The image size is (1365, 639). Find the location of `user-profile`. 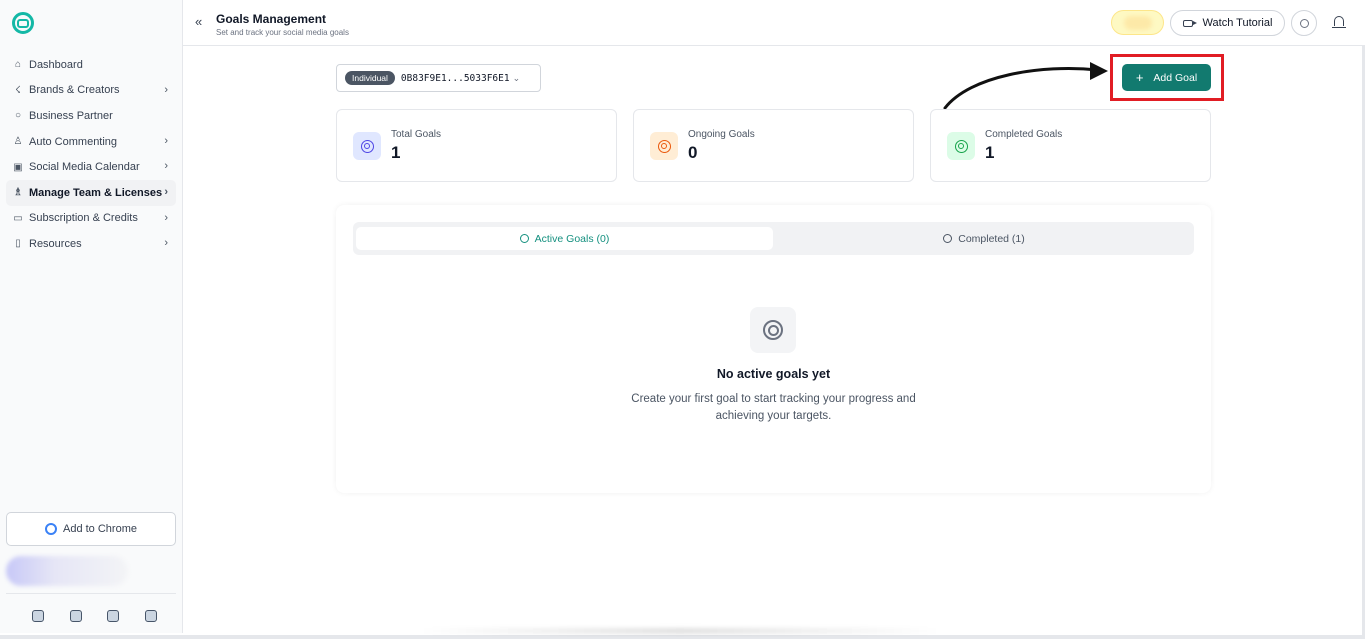

user-profile is located at coordinates (67, 571).